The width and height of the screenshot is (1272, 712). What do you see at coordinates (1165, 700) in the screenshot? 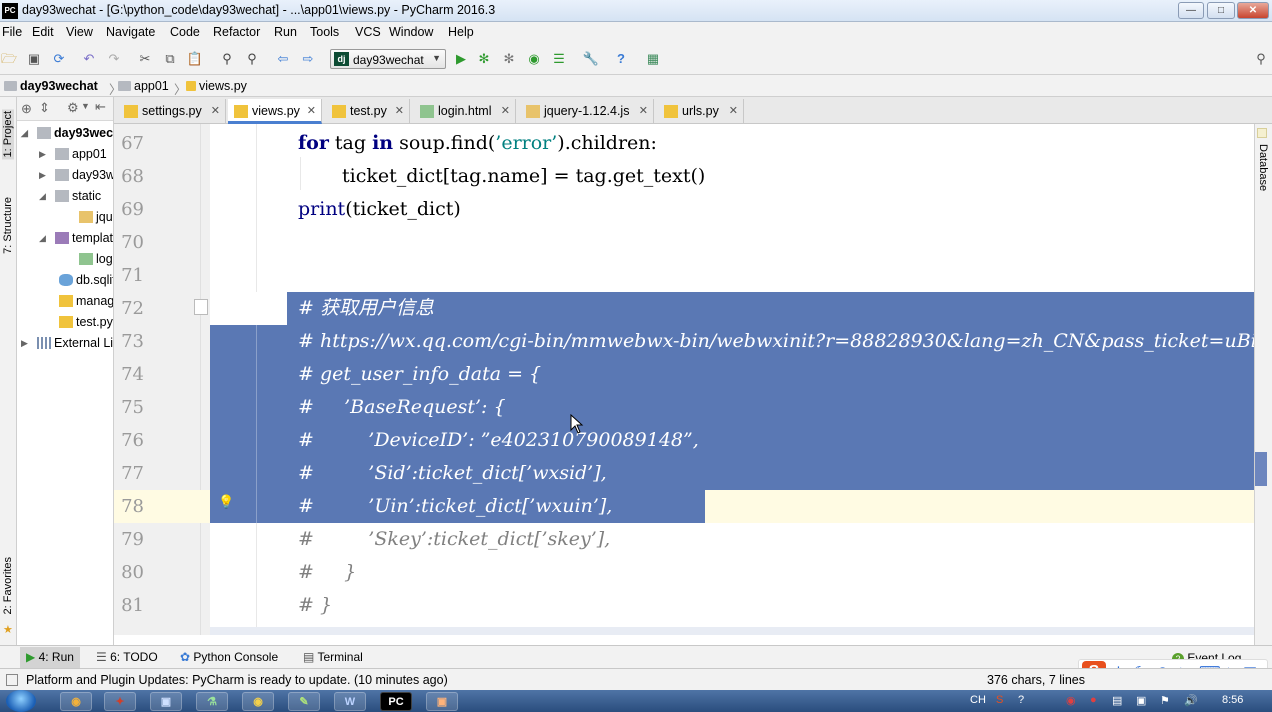
I see `flag-tray-icon: ⚑` at bounding box center [1165, 700].